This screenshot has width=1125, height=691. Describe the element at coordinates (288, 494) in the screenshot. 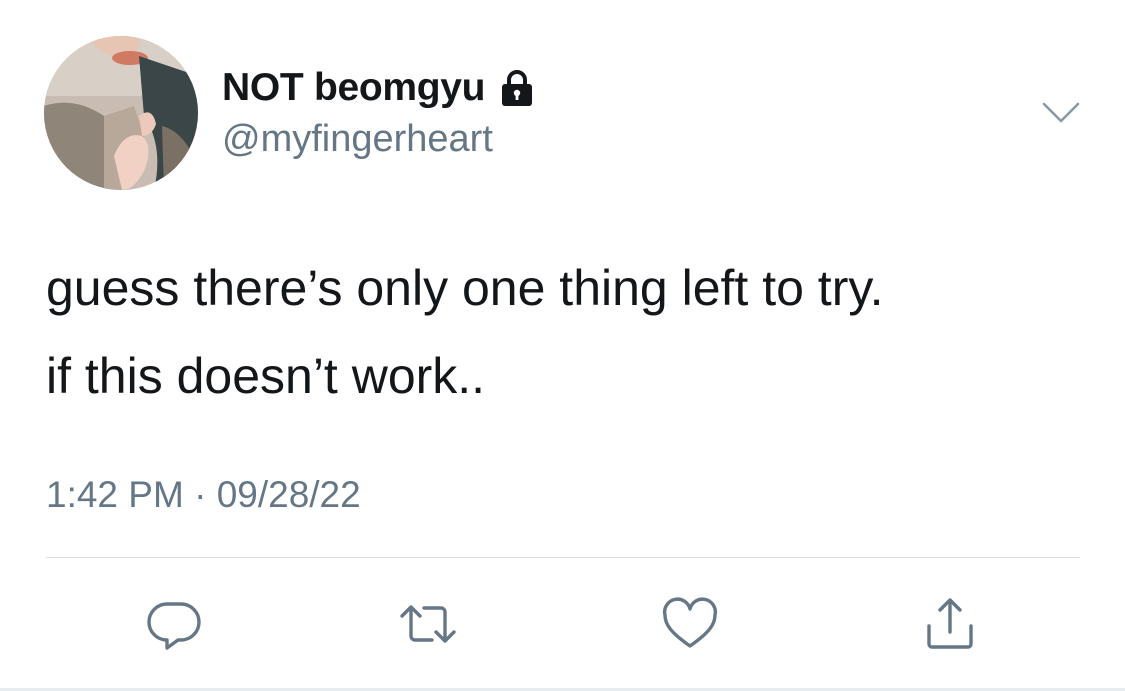

I see `tweet-date: 09/28/22` at that location.